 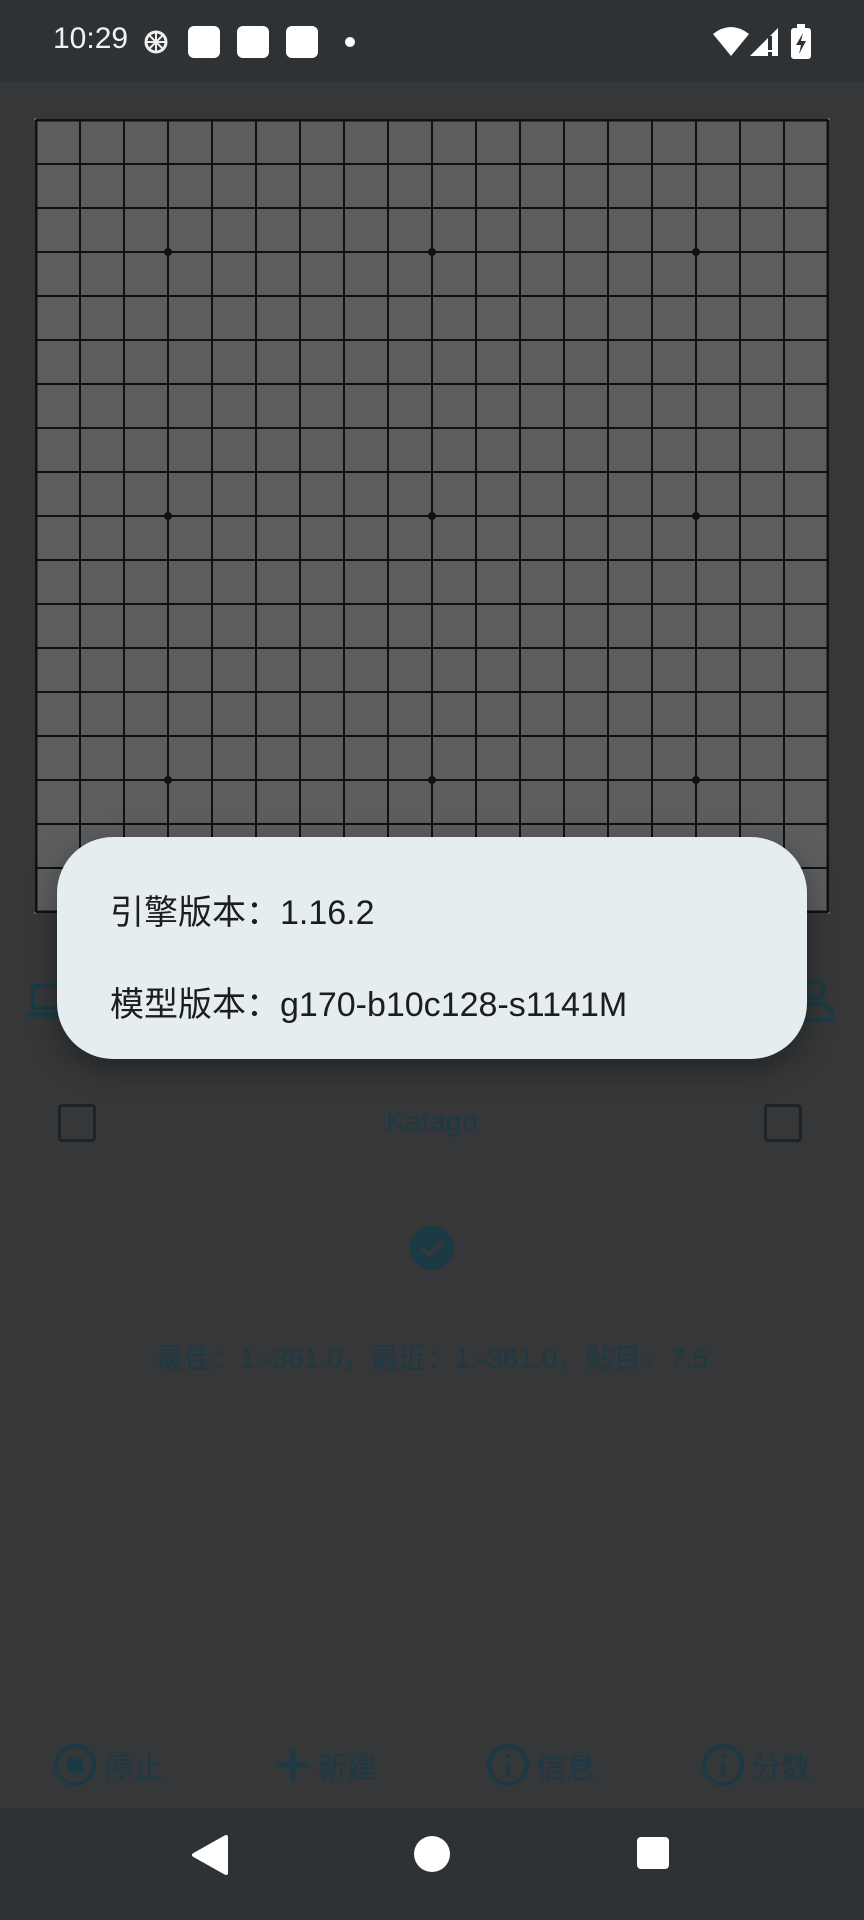 What do you see at coordinates (781, 1768) in the screenshot?
I see `score-label: 分数` at bounding box center [781, 1768].